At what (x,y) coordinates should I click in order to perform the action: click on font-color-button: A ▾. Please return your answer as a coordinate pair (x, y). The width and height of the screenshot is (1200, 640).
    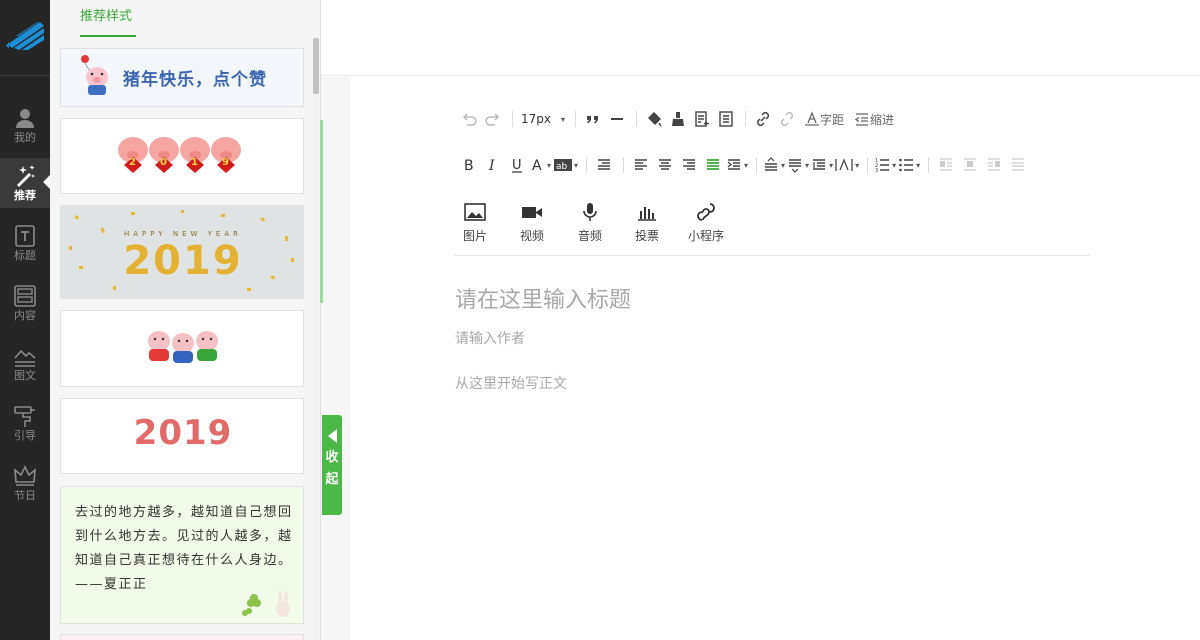
    Looking at the image, I should click on (541, 165).